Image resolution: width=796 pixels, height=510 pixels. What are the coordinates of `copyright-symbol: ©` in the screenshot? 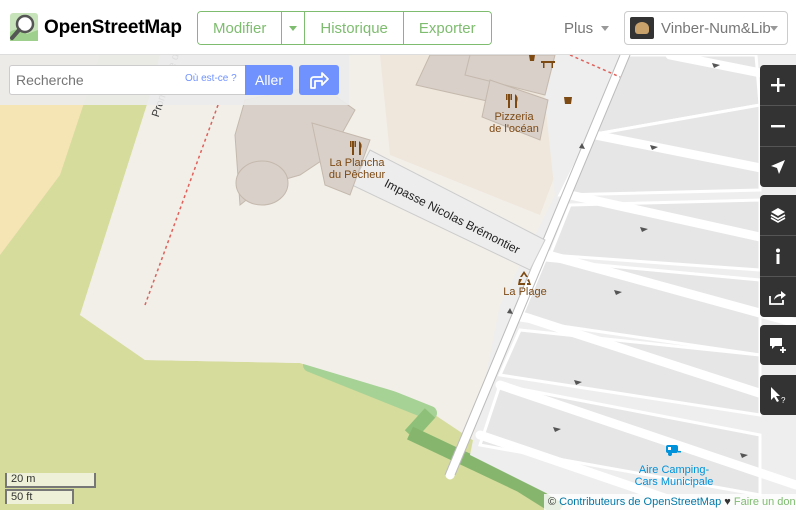 It's located at (552, 502).